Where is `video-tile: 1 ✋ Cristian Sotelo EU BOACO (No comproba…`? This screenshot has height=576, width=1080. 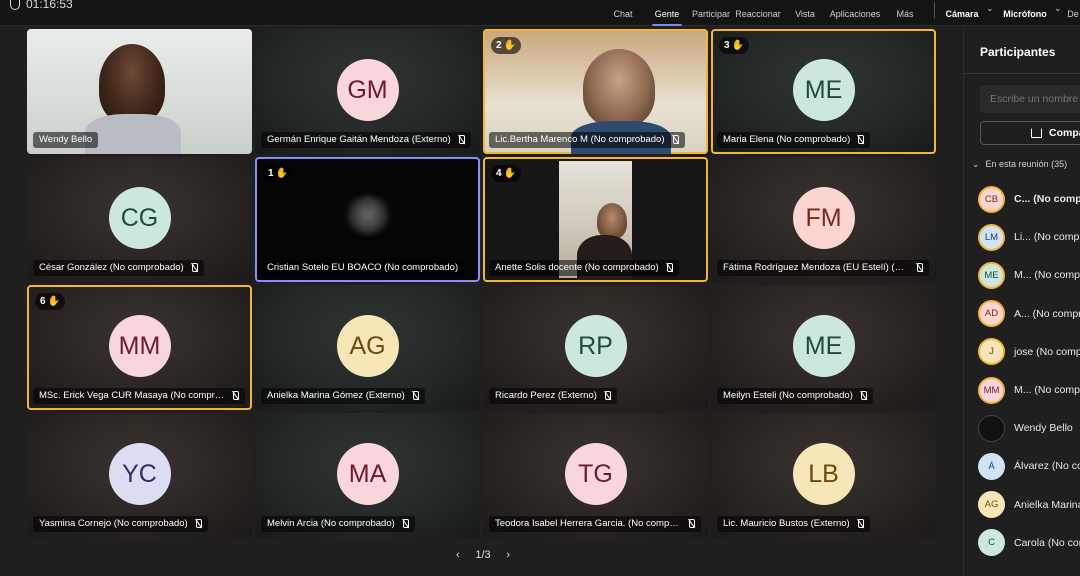
video-tile: 1 ✋ Cristian Sotelo EU BOACO (No comproba… is located at coordinates (367, 219).